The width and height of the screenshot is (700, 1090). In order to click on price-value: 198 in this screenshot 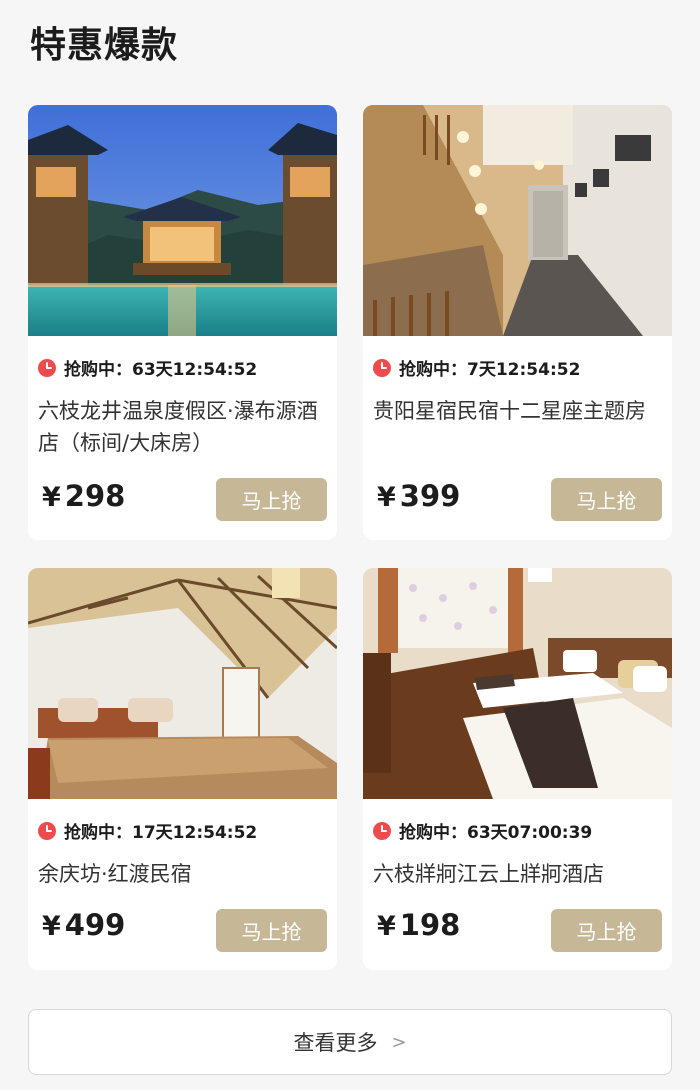, I will do `click(430, 925)`.